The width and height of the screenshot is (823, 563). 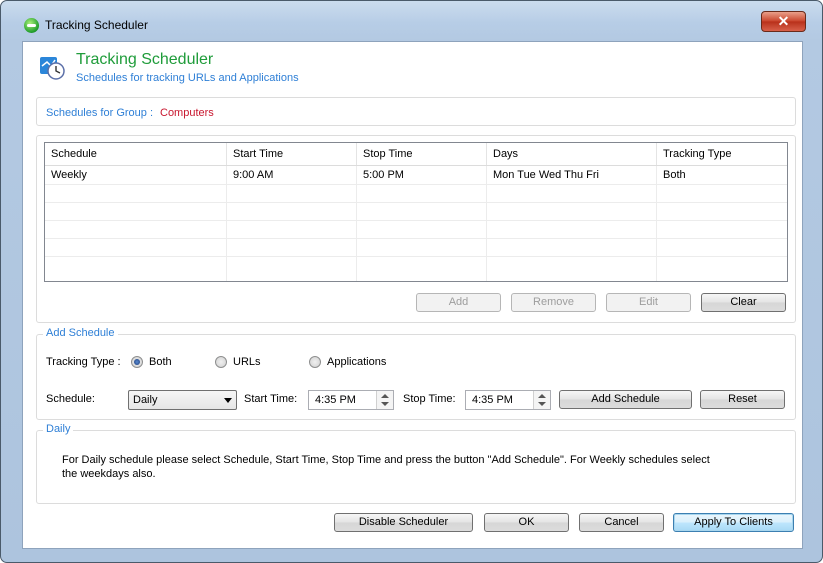 What do you see at coordinates (648, 302) in the screenshot?
I see `edit-button: Edit` at bounding box center [648, 302].